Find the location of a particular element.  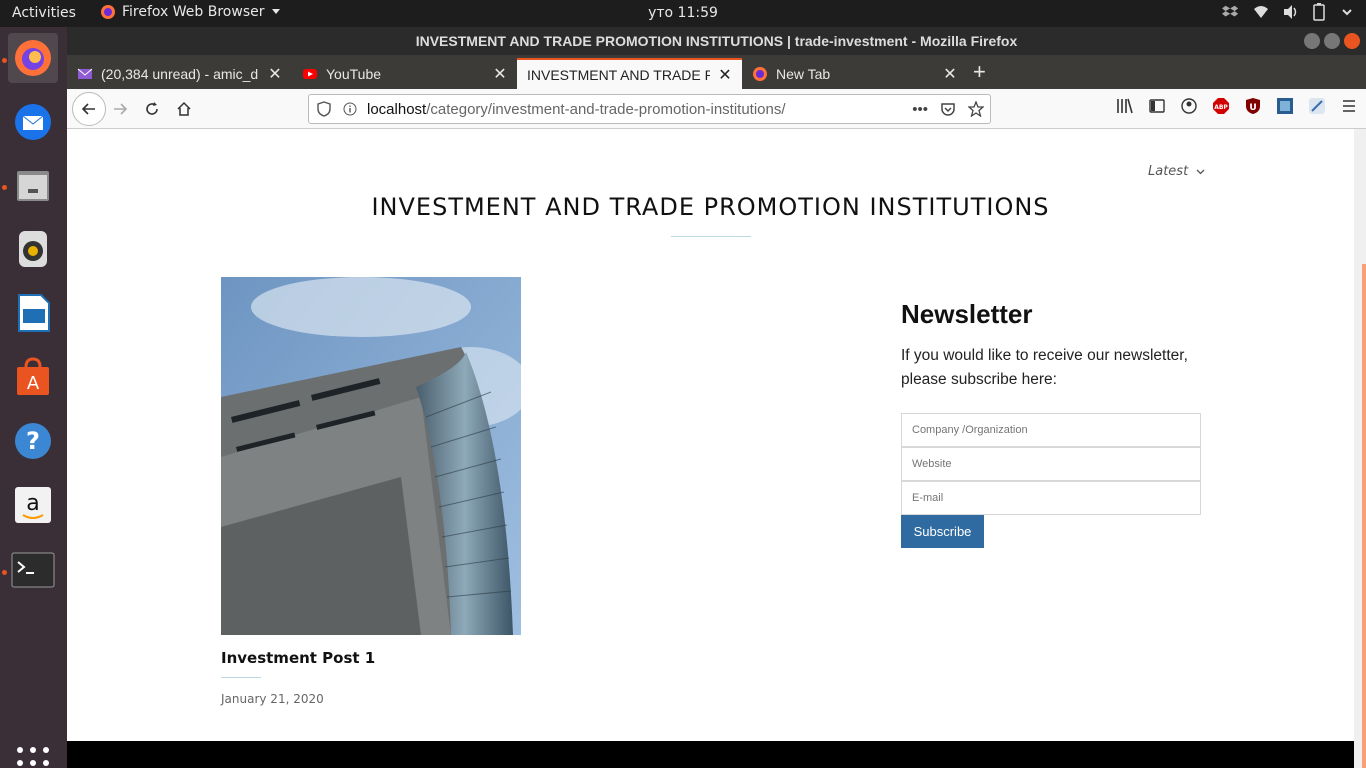

adblock-plus-icon: ABP is located at coordinates (1221, 106).